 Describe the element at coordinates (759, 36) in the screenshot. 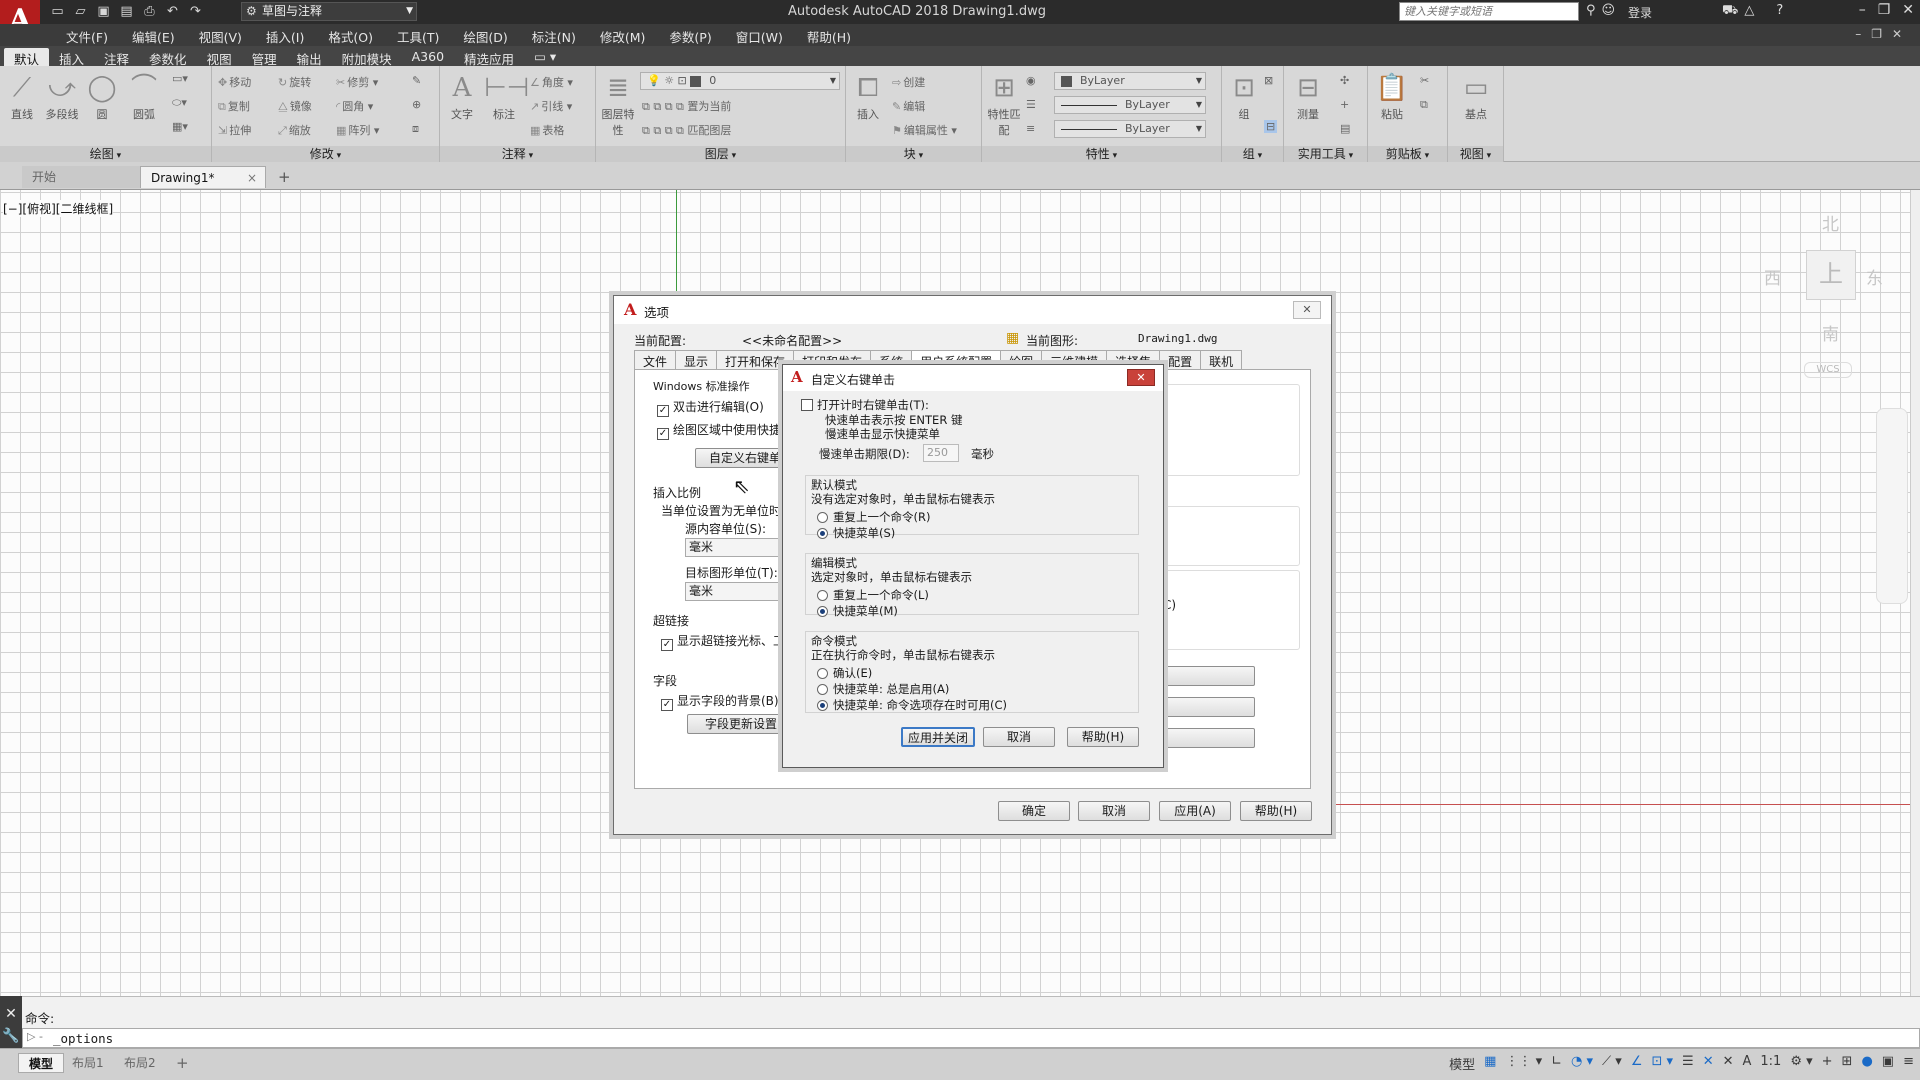

I see `menu-window: 窗口(W)` at that location.